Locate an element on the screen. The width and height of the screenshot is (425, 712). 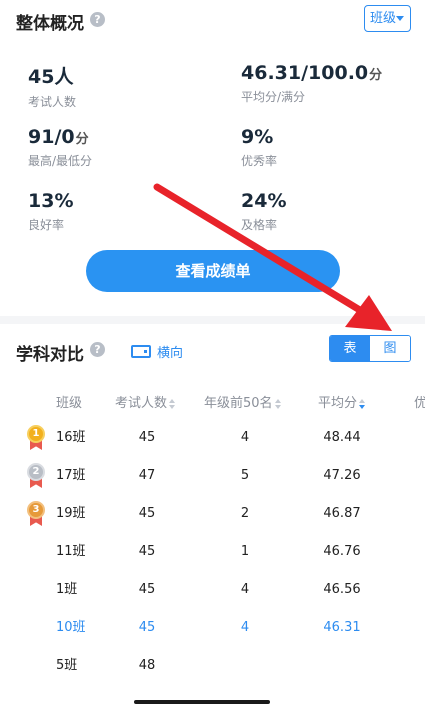
table-row: 5班 48 is located at coordinates (212, 666).